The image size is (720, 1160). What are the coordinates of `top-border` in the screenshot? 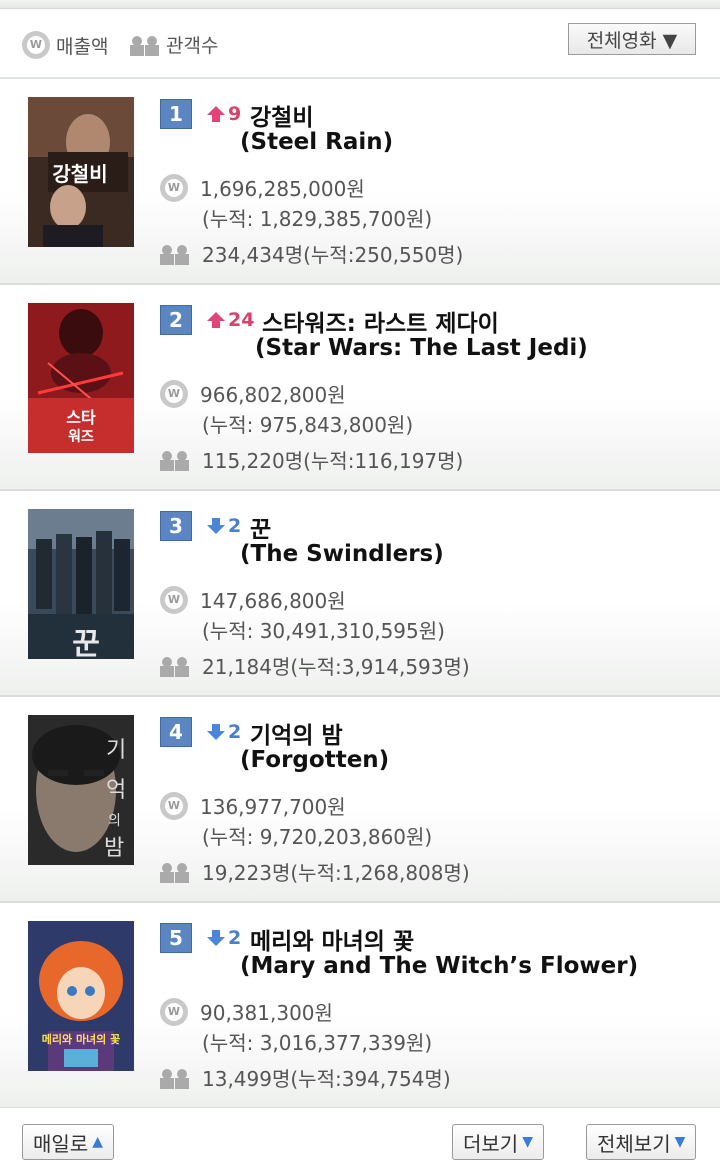 It's located at (360, 4).